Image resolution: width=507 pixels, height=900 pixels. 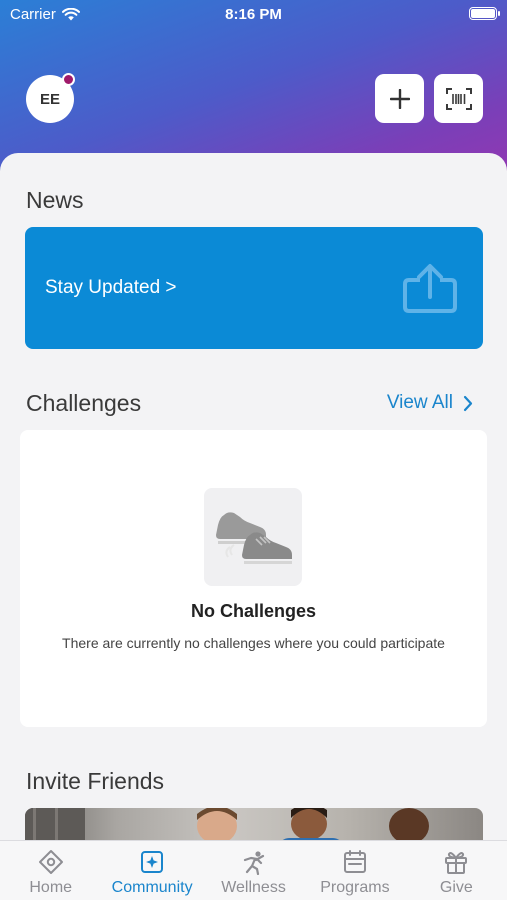 I want to click on view-all-link: View All, so click(x=430, y=403).